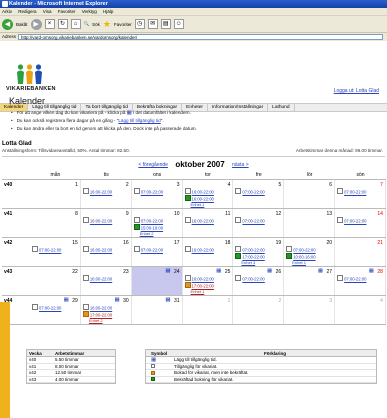  I want to click on calendar-day-cell: 15 07:00-22:00, so click(55, 252).